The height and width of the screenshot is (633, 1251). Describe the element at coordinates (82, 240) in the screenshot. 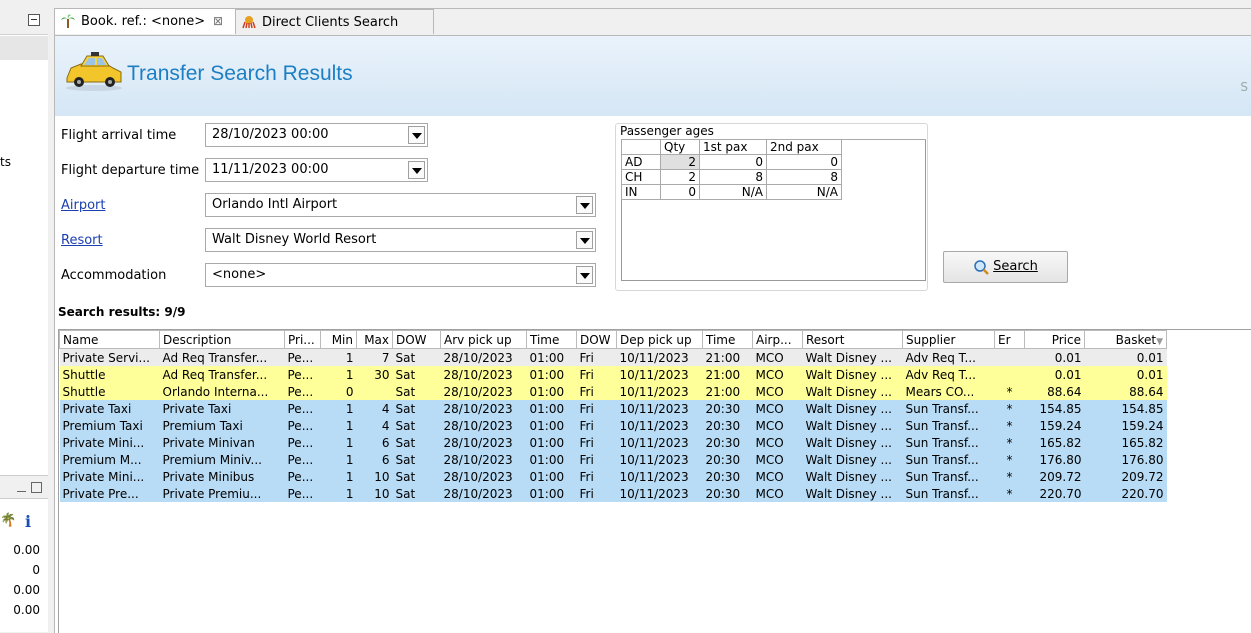

I see `resort-link: Resort` at that location.